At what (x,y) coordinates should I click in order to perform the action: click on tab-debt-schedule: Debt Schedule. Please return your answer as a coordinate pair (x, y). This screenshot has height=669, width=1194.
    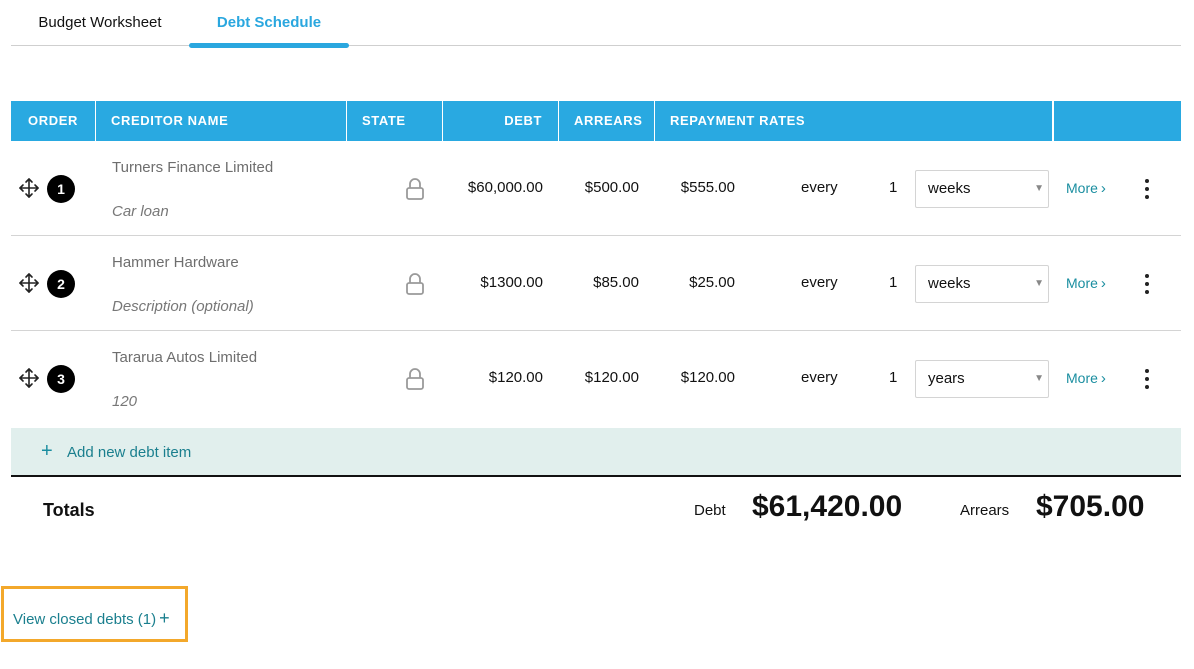
    Looking at the image, I should click on (269, 24).